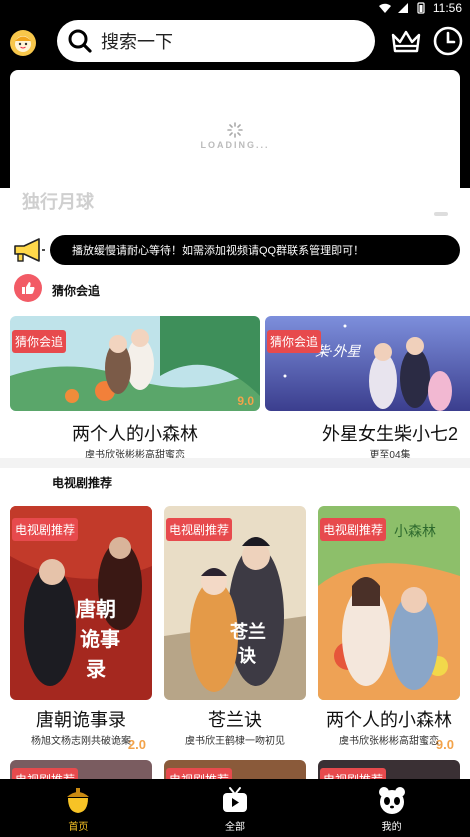 This screenshot has width=470, height=837. I want to click on nav-label: 我的, so click(391, 827).